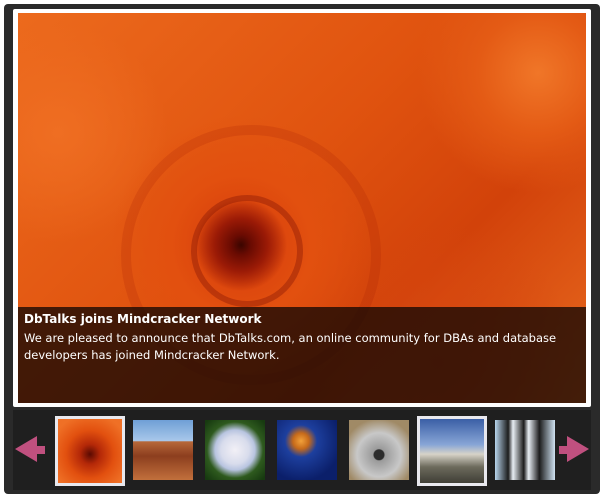 Image resolution: width=606 pixels, height=498 pixels. I want to click on chrysanthemum-thumbnail, so click(90, 451).